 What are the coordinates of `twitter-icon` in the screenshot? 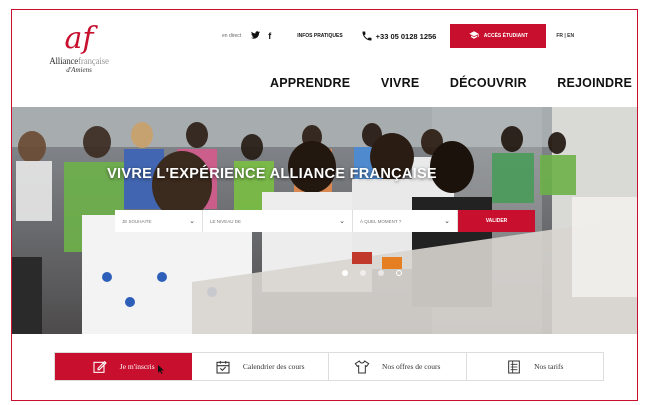 It's located at (256, 36).